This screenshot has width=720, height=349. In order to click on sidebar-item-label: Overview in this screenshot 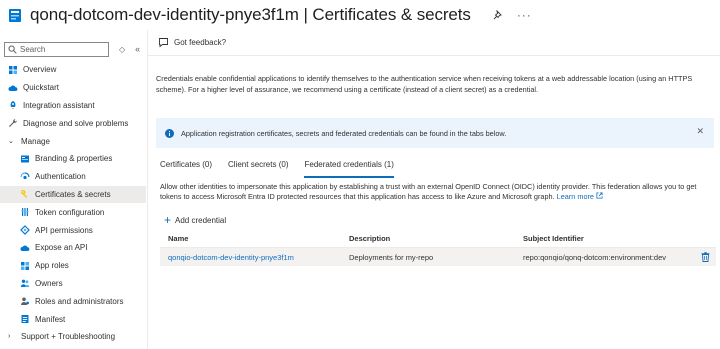, I will do `click(40, 70)`.